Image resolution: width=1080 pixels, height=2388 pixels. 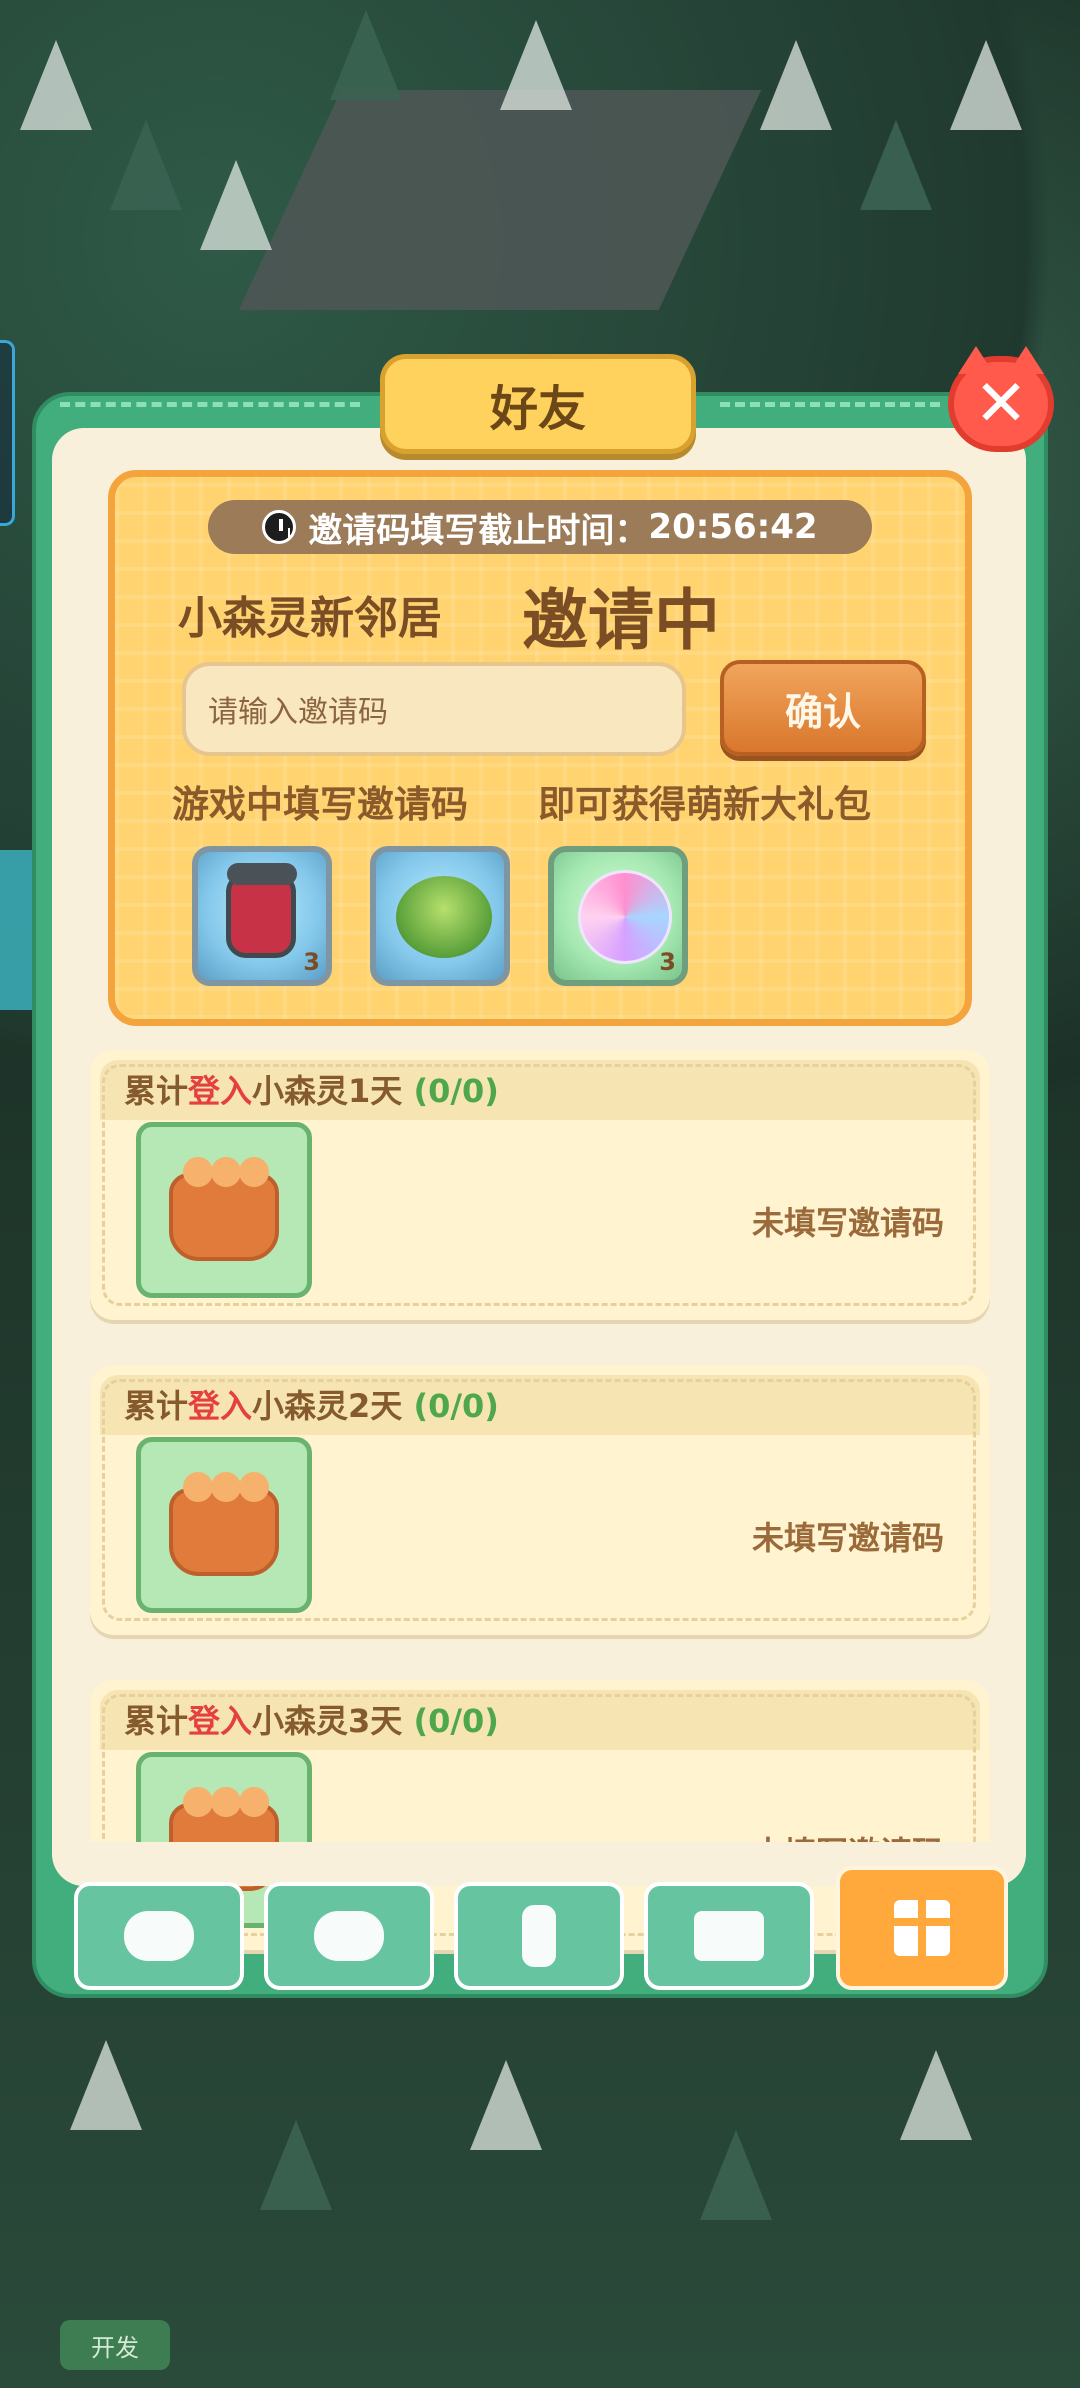 What do you see at coordinates (311, 1406) in the screenshot?
I see `task-title: 累计登入小森灵2天 (0/0)` at bounding box center [311, 1406].